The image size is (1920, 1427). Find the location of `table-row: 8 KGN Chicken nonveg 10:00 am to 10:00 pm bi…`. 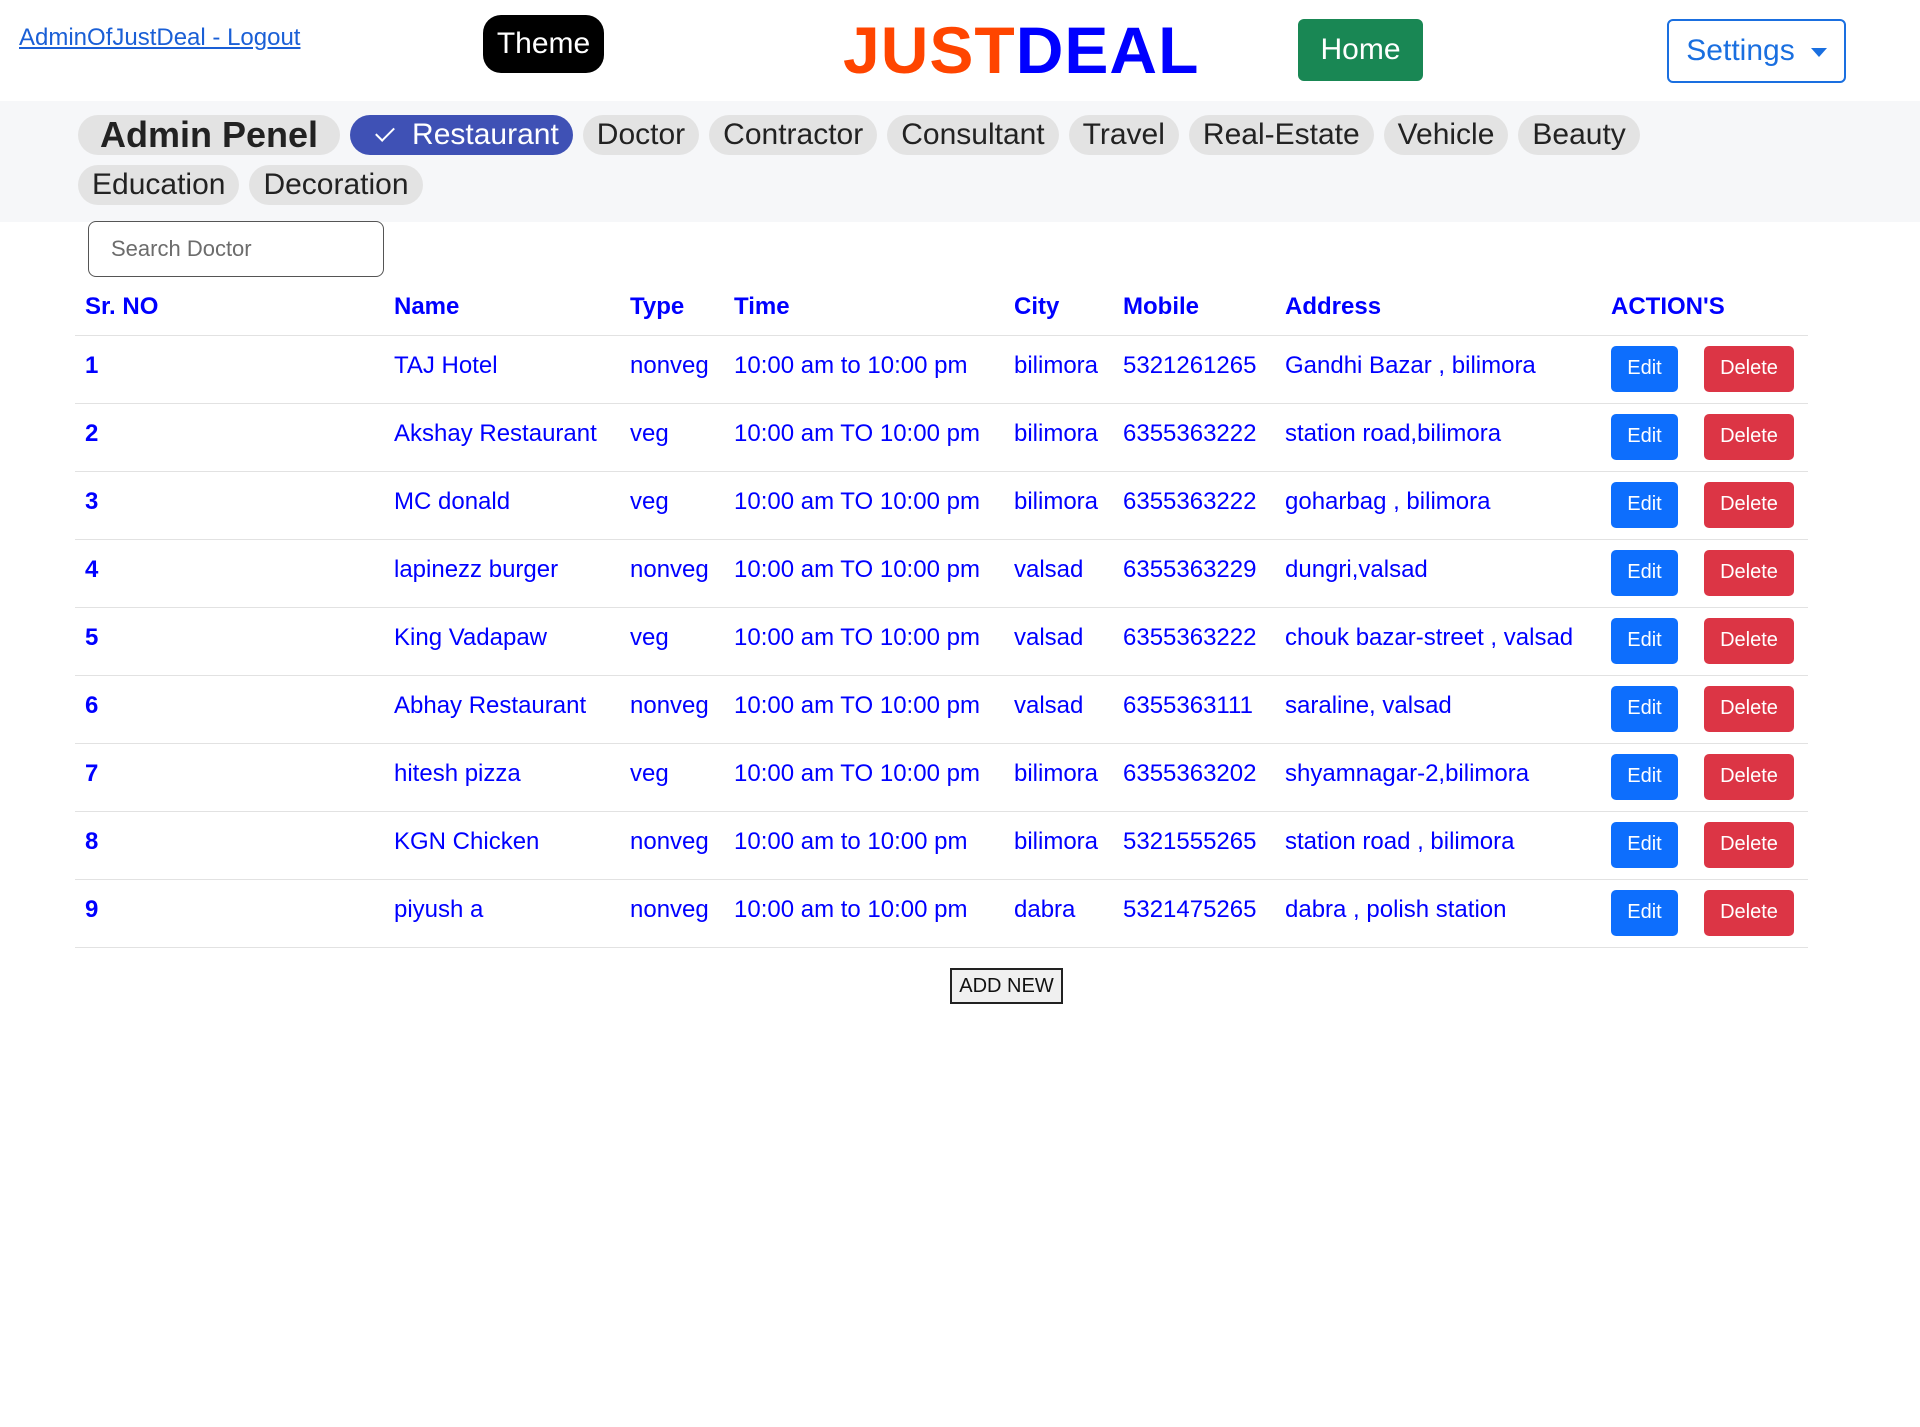

table-row: 8 KGN Chicken nonveg 10:00 am to 10:00 pm bi… is located at coordinates (941, 845).